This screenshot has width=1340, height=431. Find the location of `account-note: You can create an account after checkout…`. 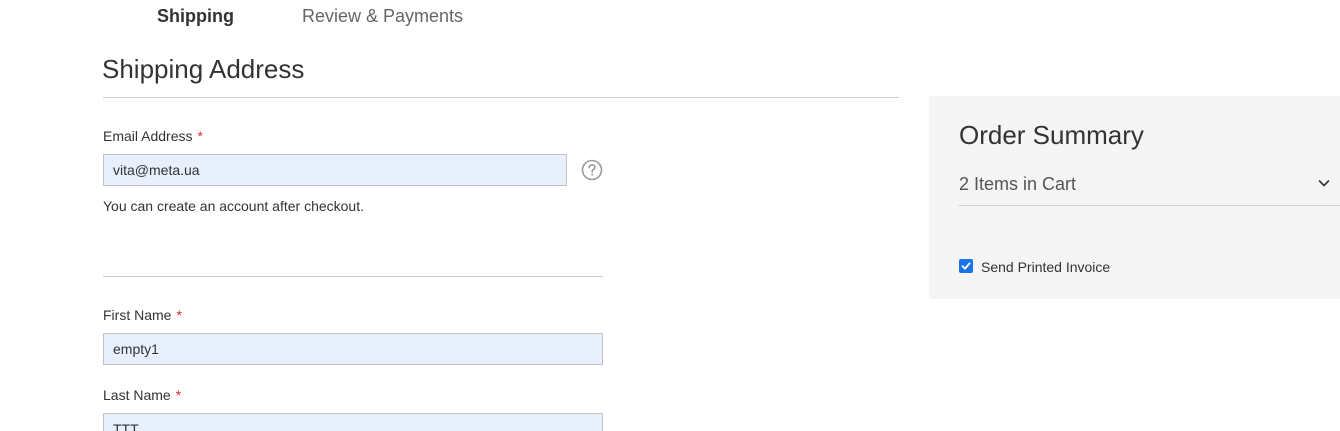

account-note: You can create an account after checkout… is located at coordinates (233, 206).